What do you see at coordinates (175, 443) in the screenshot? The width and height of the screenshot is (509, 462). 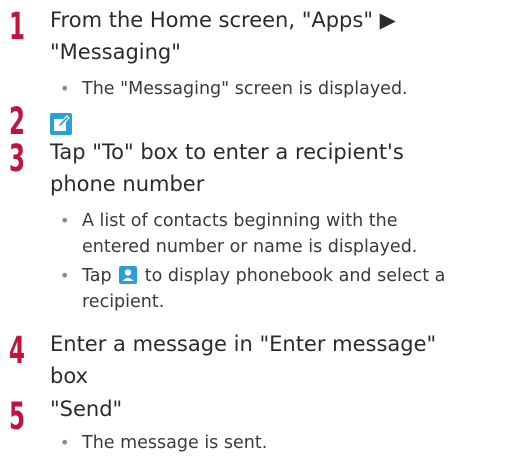 I see `note-text: The message is sent.` at bounding box center [175, 443].